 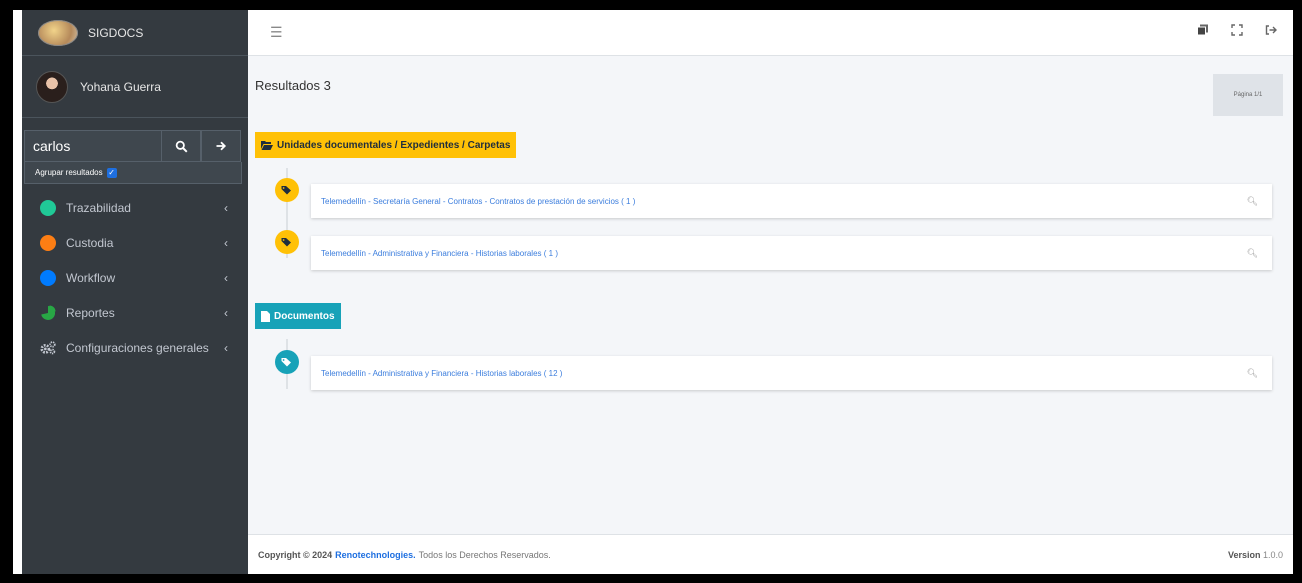 I want to click on go-button, so click(x=221, y=146).